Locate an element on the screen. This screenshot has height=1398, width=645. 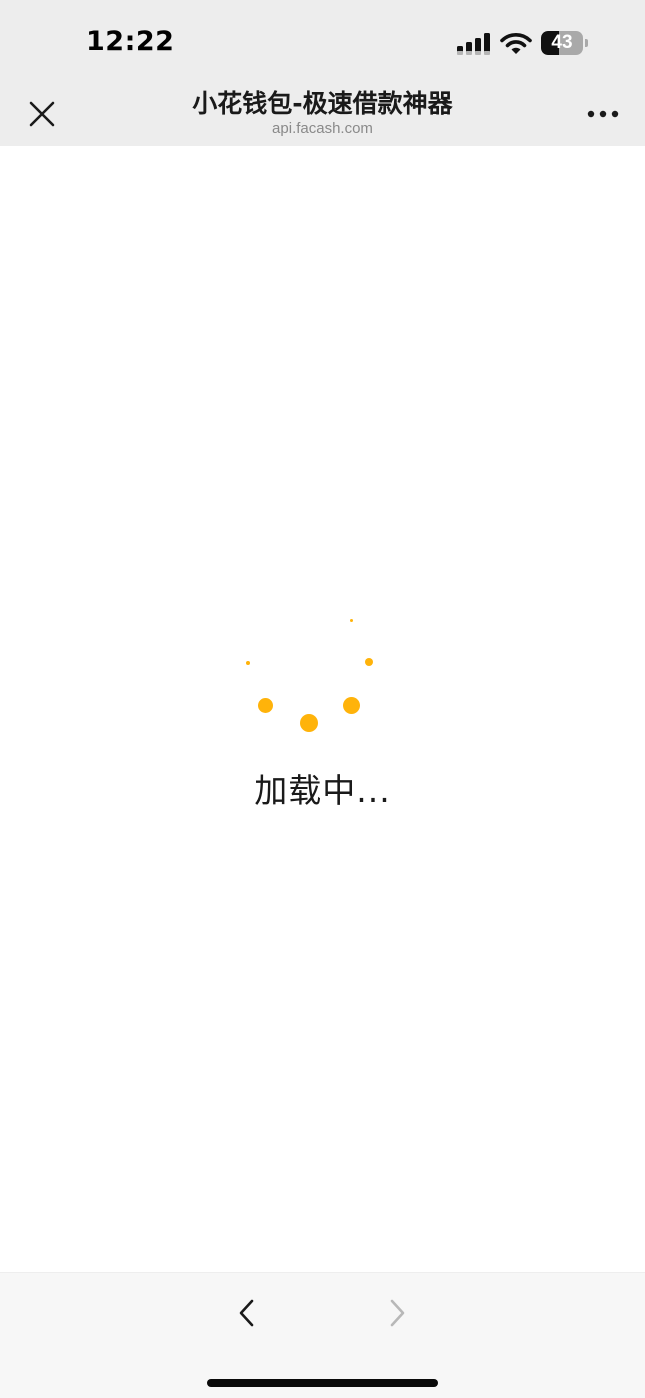
status-time: 12:22 is located at coordinates (130, 41).